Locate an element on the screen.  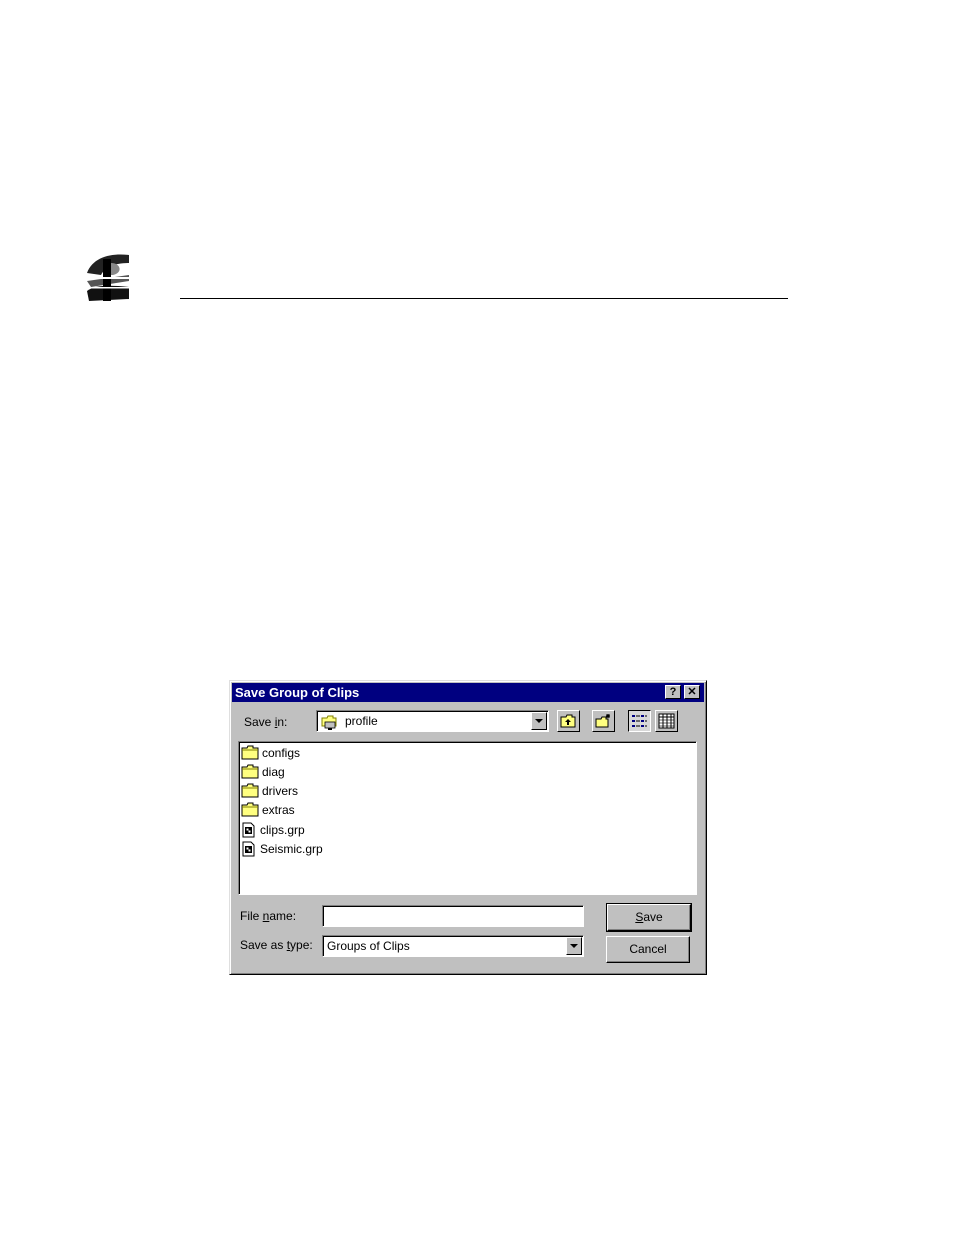
details-view-button is located at coordinates (666, 721).